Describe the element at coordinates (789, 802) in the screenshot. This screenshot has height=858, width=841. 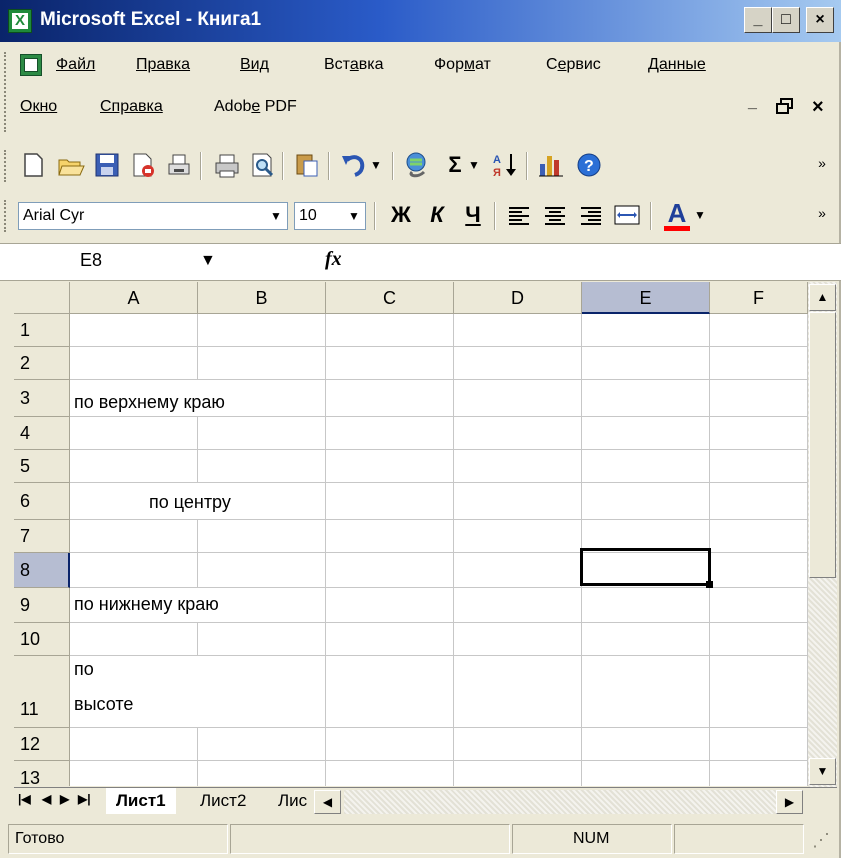
I see `scroll-right-icon: ▶` at that location.